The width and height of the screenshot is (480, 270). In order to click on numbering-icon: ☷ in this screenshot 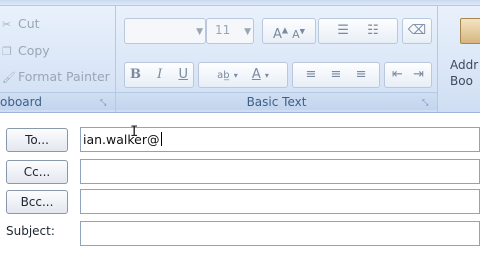, I will do `click(373, 30)`.